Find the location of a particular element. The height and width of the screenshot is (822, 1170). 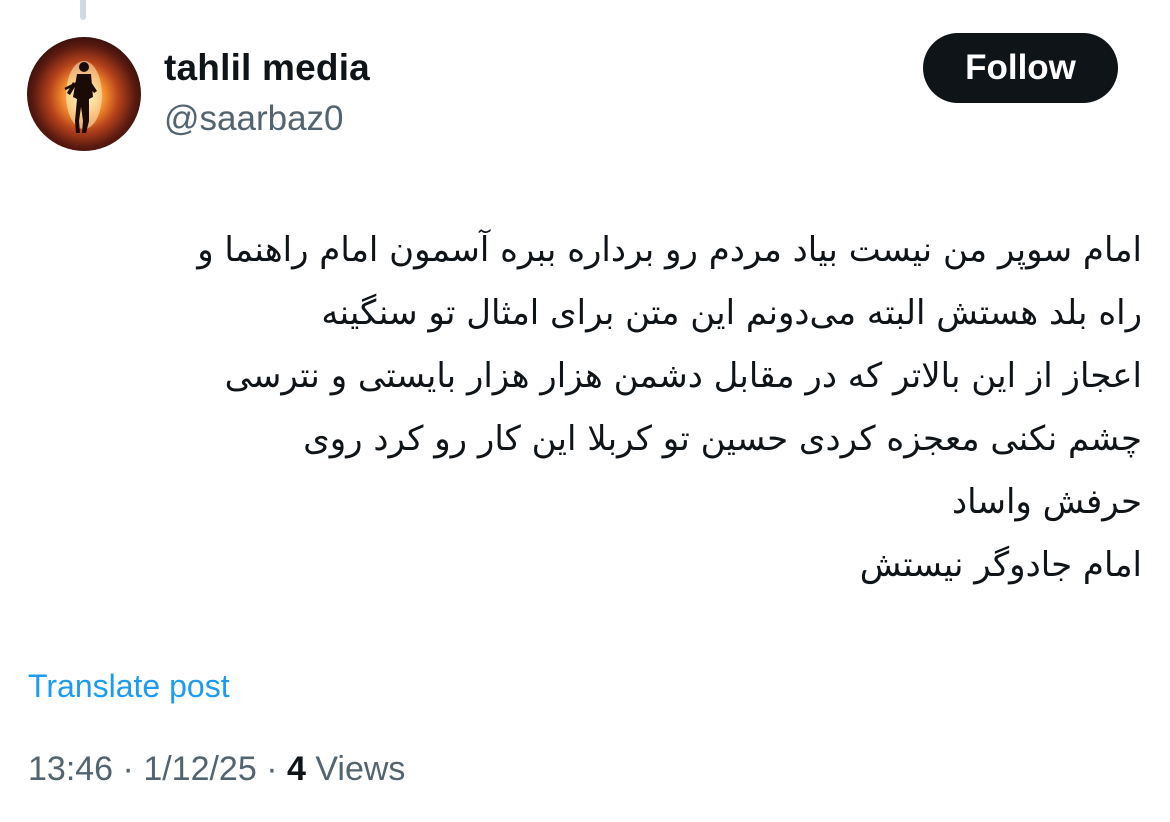

views-label: Views is located at coordinates (355, 769).